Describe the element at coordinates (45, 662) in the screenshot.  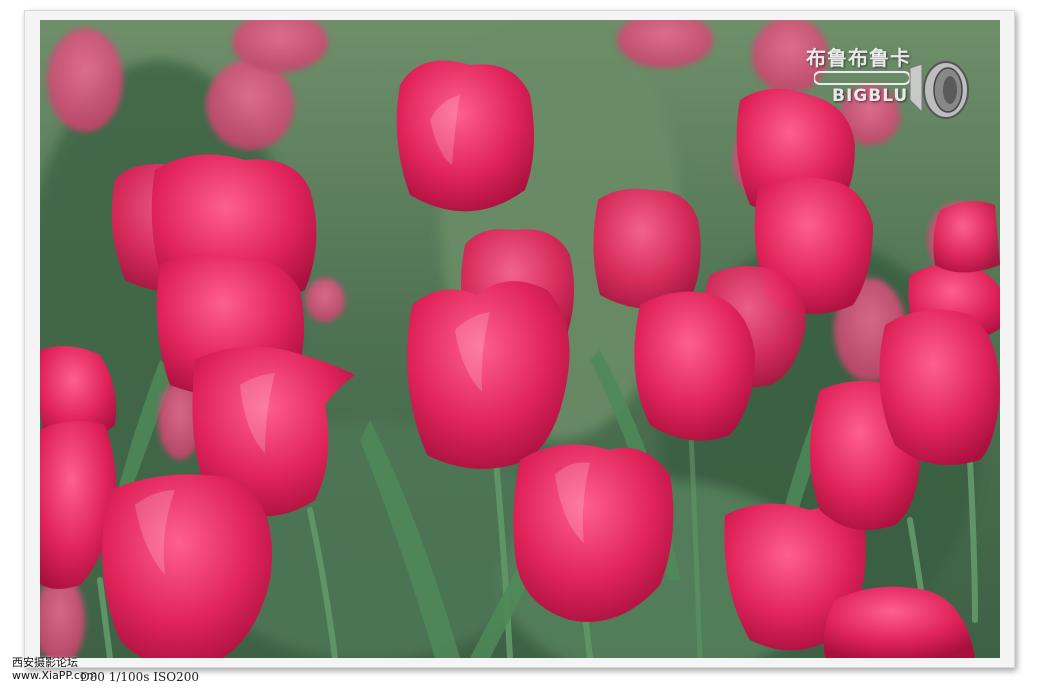
I see `site-name: 西安摄影论坛` at that location.